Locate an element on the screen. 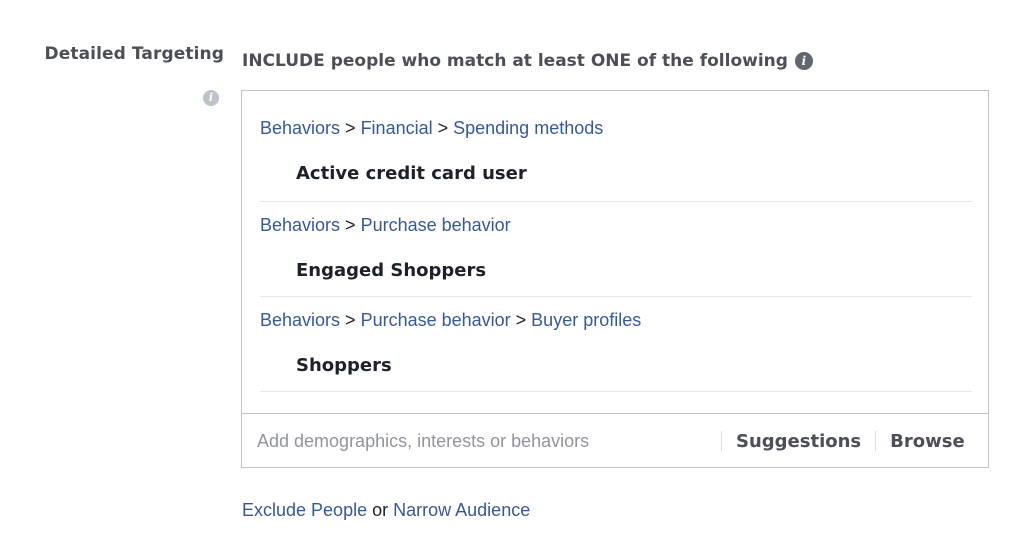 The height and width of the screenshot is (543, 1024). breadcrumb: Behaviors > Financial > Spending methods is located at coordinates (431, 128).